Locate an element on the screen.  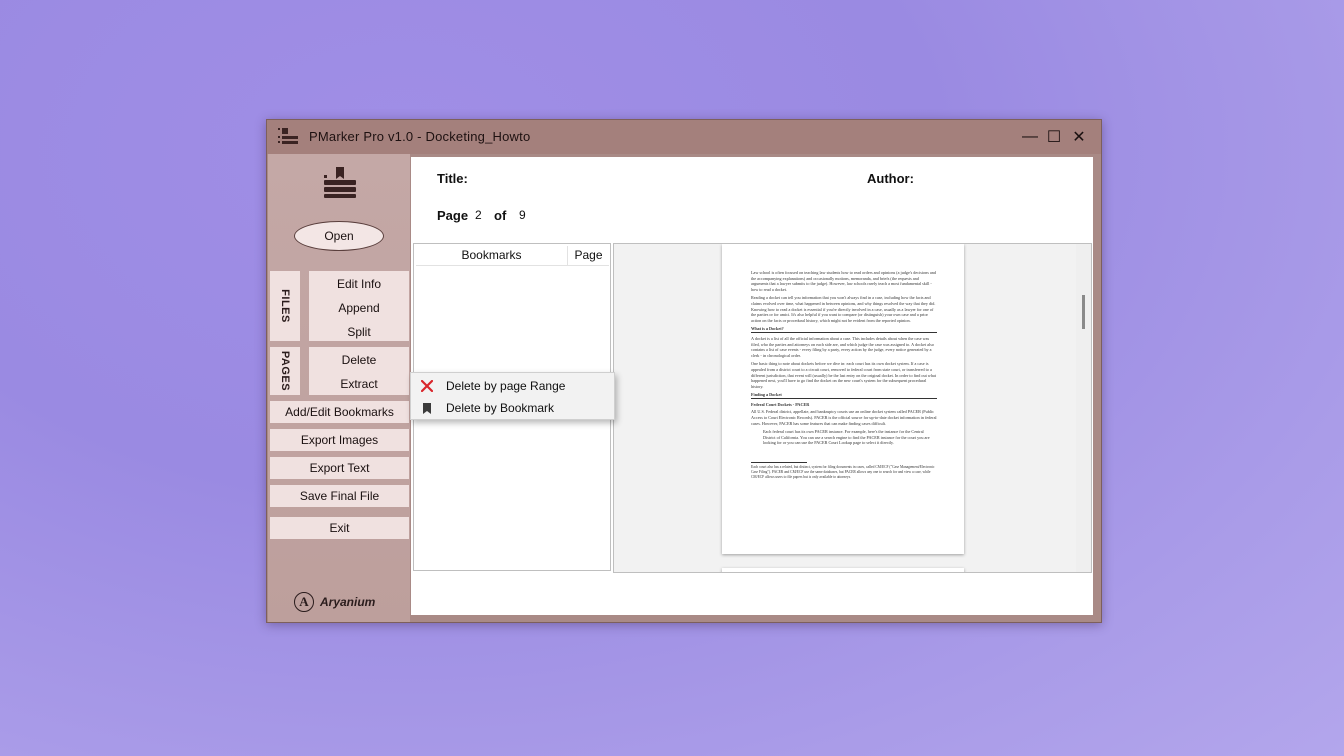
bookmarks-header: Bookmarks Page is located at coordinates (512, 256).